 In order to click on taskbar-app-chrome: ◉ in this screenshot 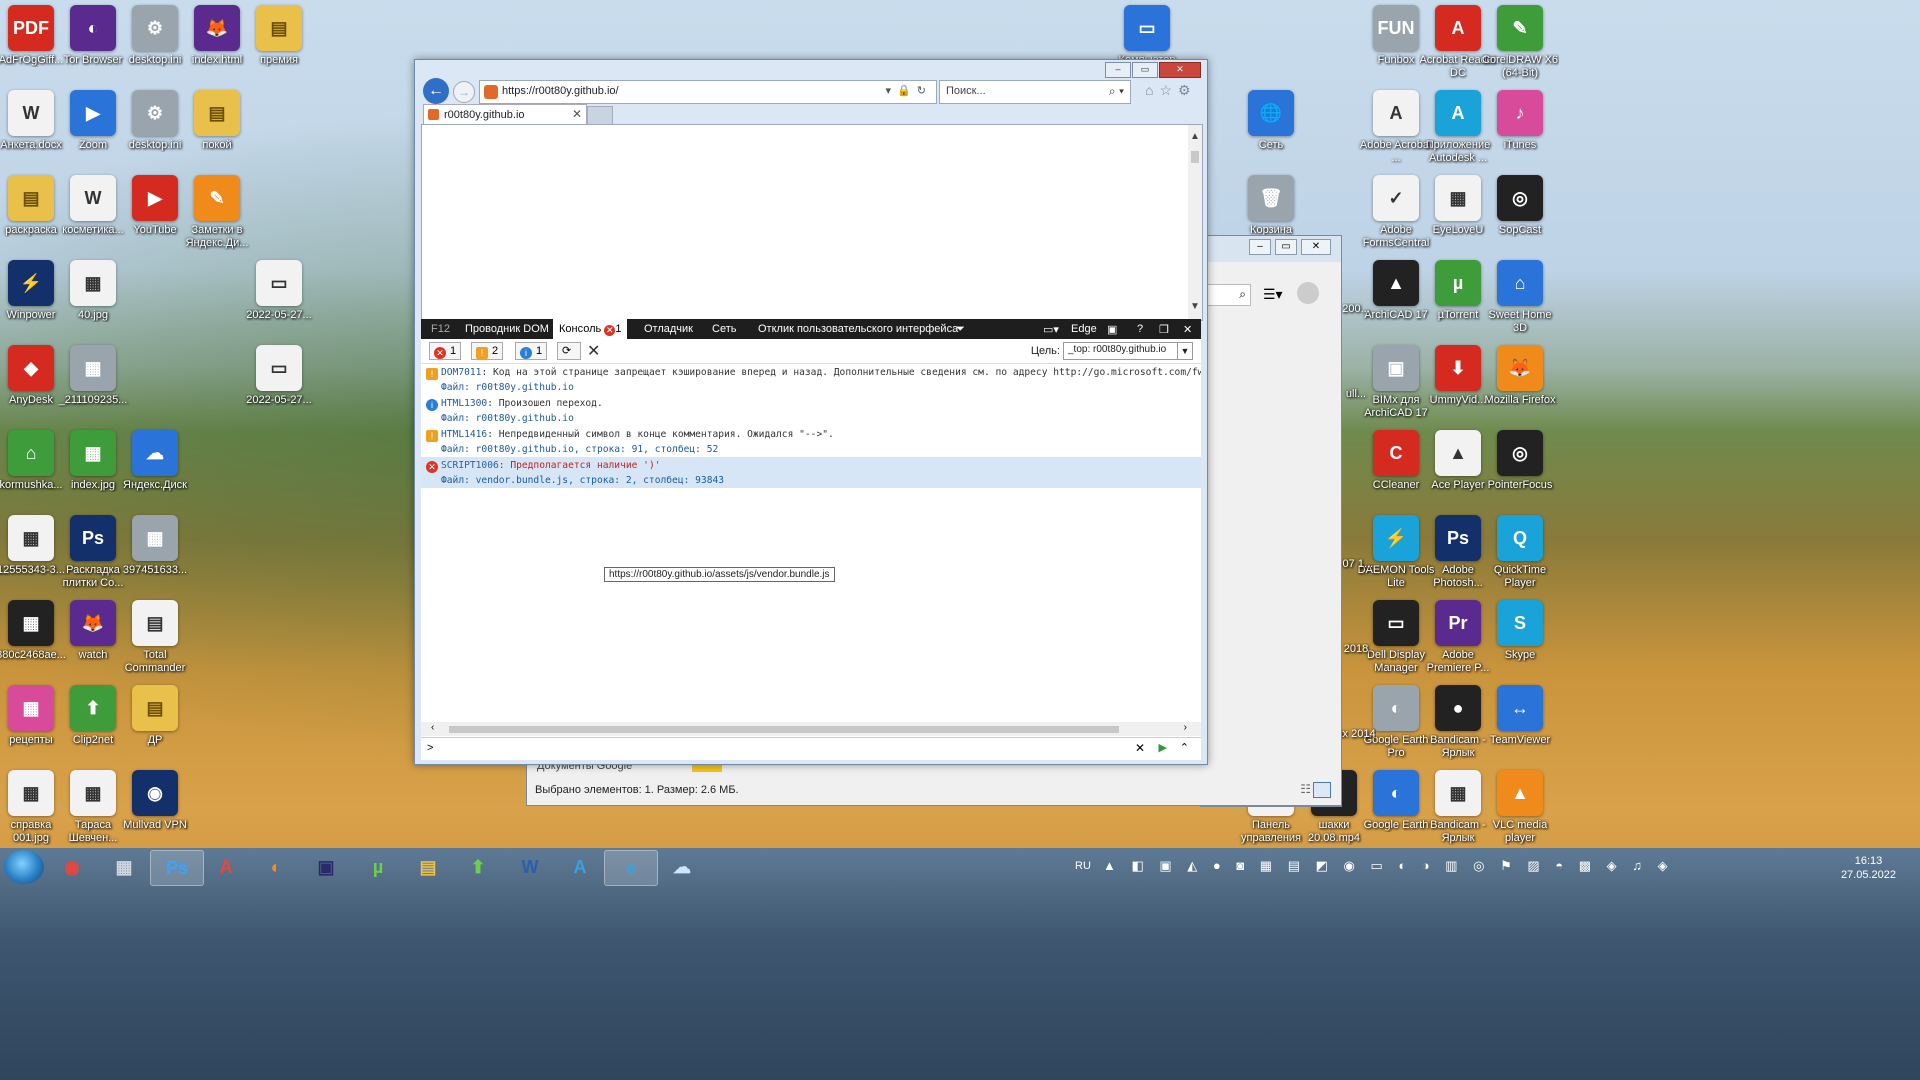, I will do `click(72, 867)`.